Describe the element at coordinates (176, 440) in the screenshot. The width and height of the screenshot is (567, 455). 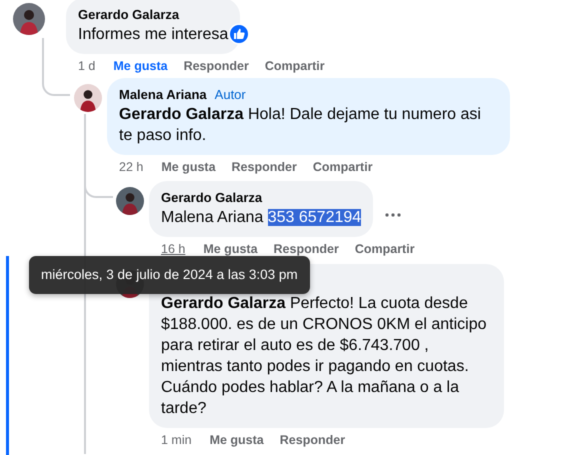
I see `timestamp-link: 1 min` at that location.